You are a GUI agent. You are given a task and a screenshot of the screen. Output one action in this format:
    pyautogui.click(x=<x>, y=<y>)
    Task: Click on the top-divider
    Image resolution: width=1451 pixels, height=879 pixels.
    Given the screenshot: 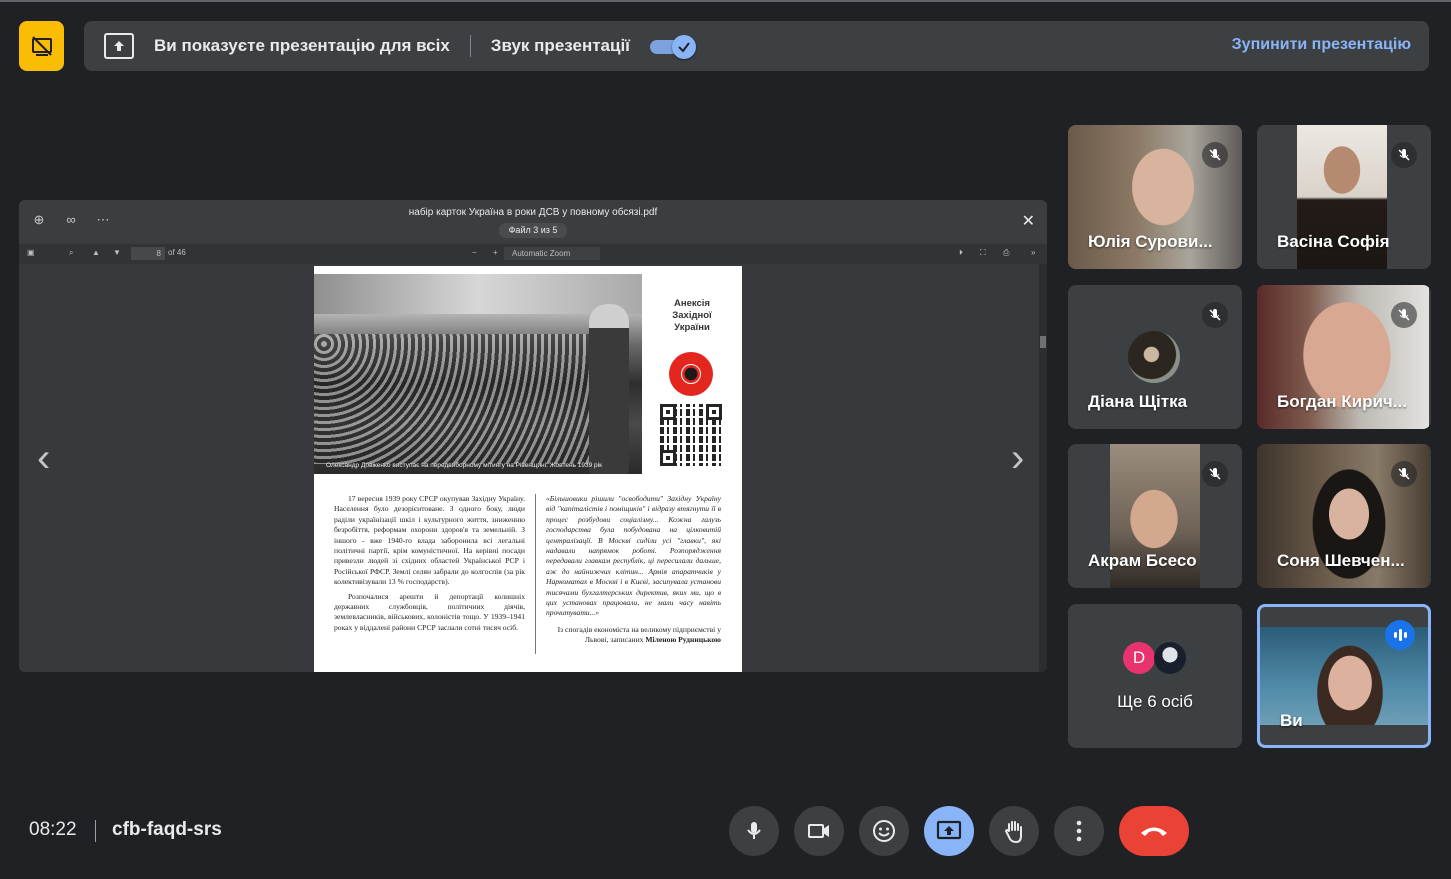 What is the action you would take?
    pyautogui.click(x=725, y=1)
    